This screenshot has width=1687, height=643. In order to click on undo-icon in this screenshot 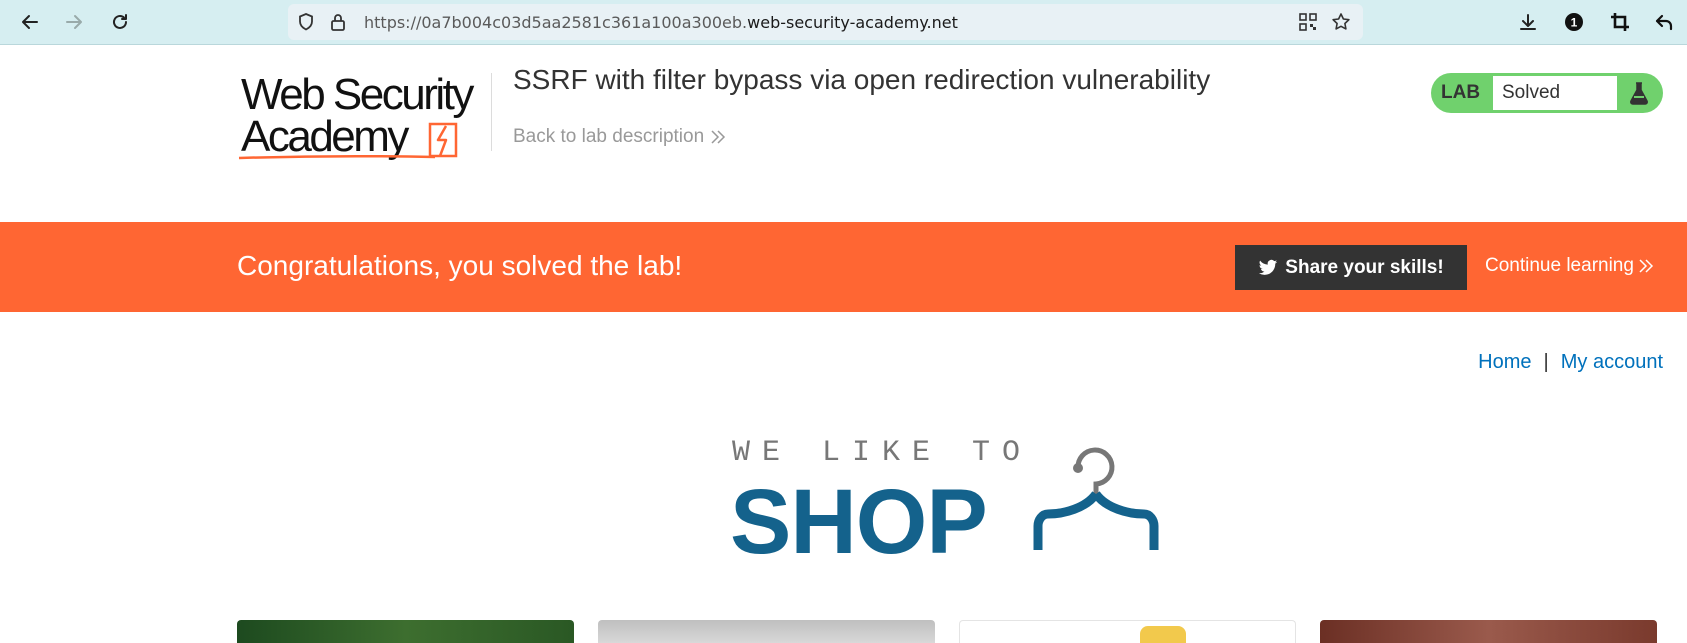, I will do `click(1664, 22)`.